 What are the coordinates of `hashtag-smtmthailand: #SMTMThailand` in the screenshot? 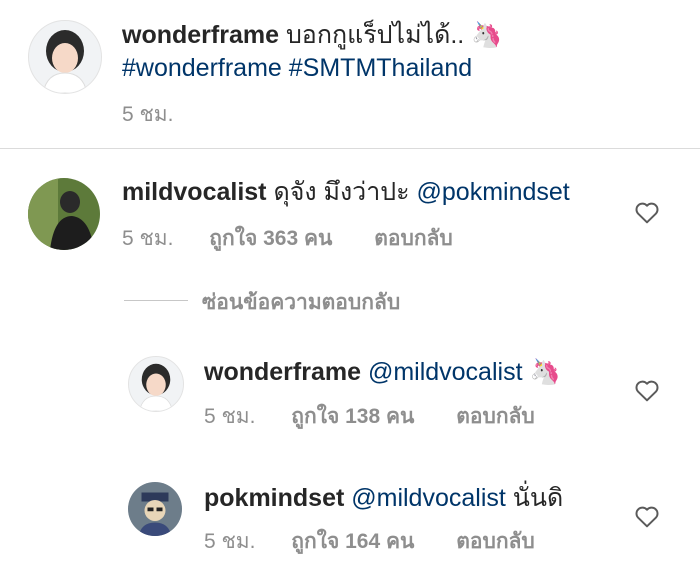 It's located at (380, 68).